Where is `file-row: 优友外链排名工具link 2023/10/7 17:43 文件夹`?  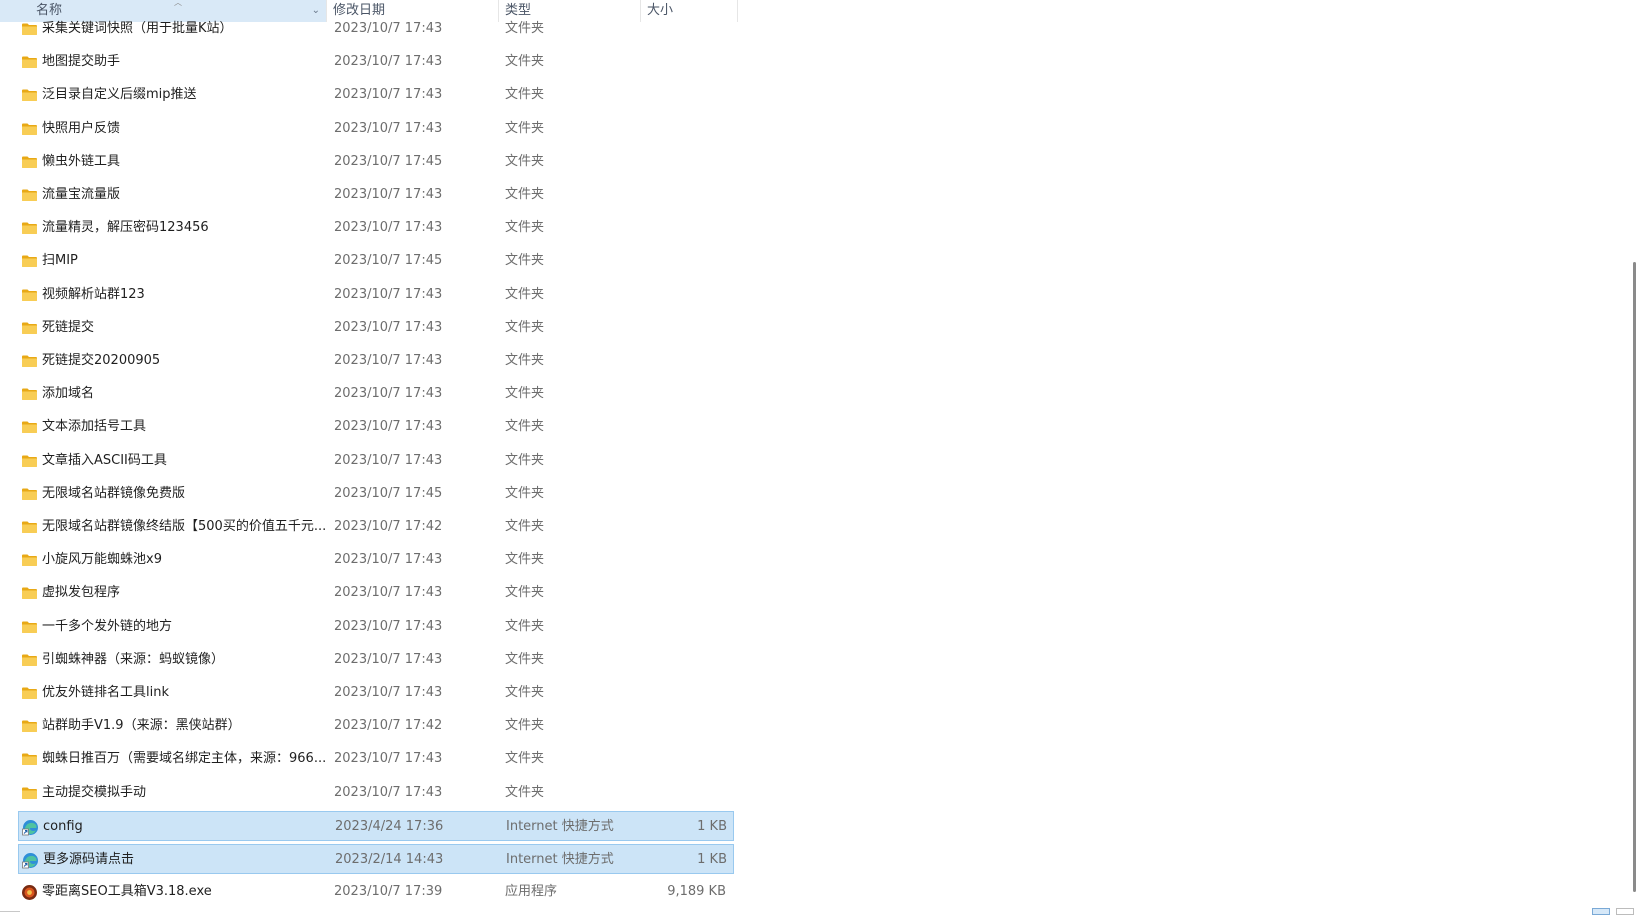 file-row: 优友外链排名工具link 2023/10/7 17:43 文件夹 is located at coordinates (376, 693).